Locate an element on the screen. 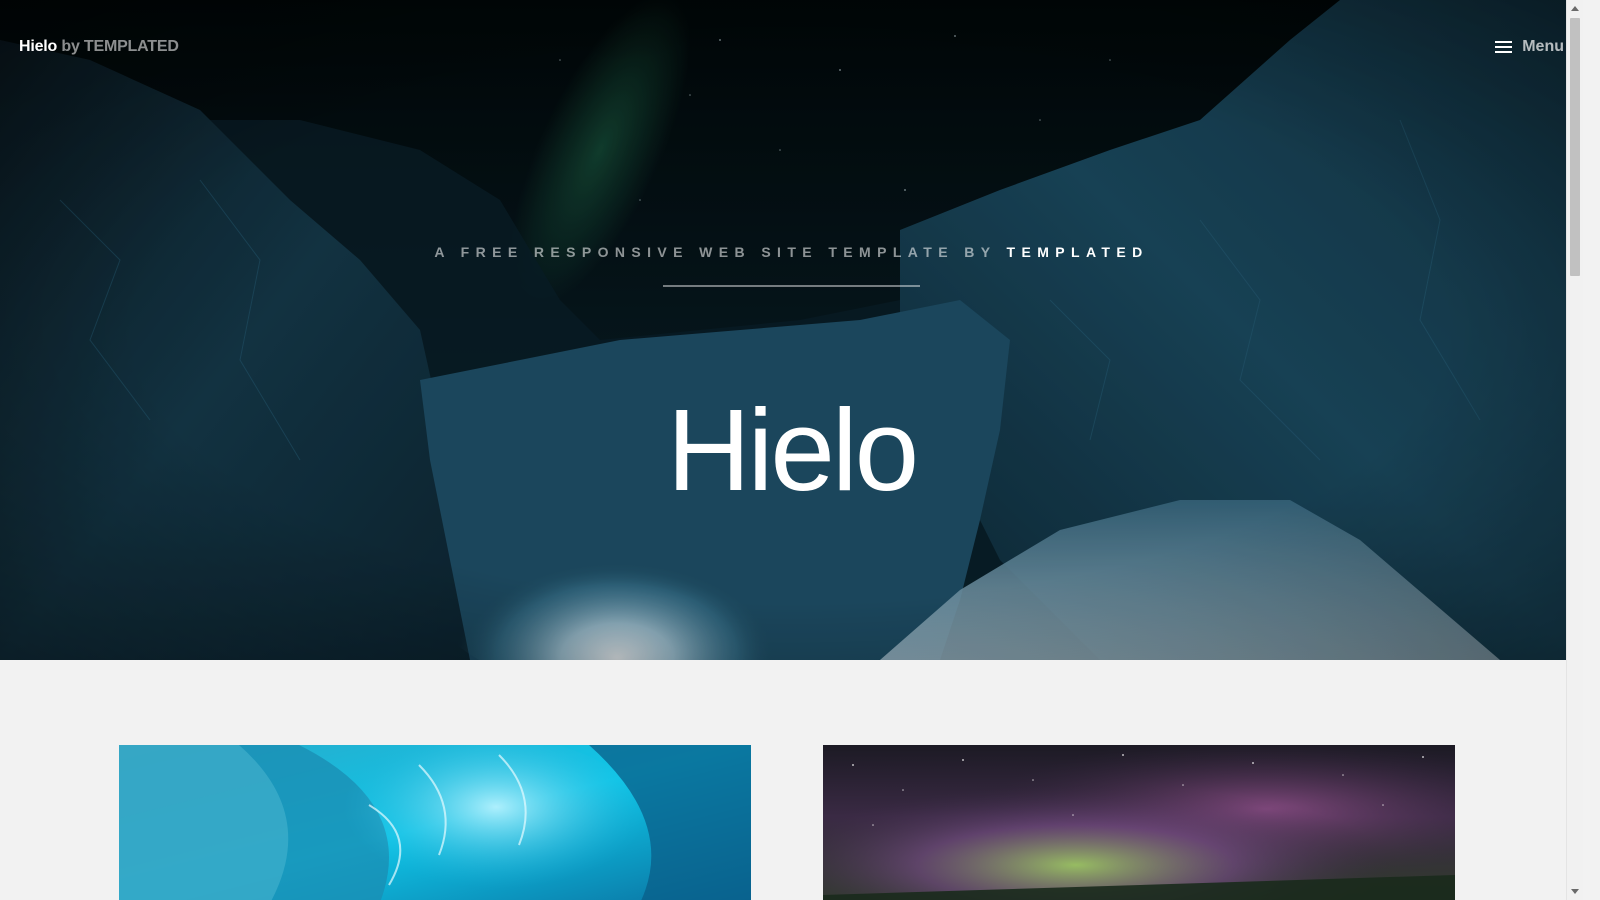 Image resolution: width=1600 pixels, height=900 pixels. tagline-emphasis: TEMPLATED is located at coordinates (1077, 252).